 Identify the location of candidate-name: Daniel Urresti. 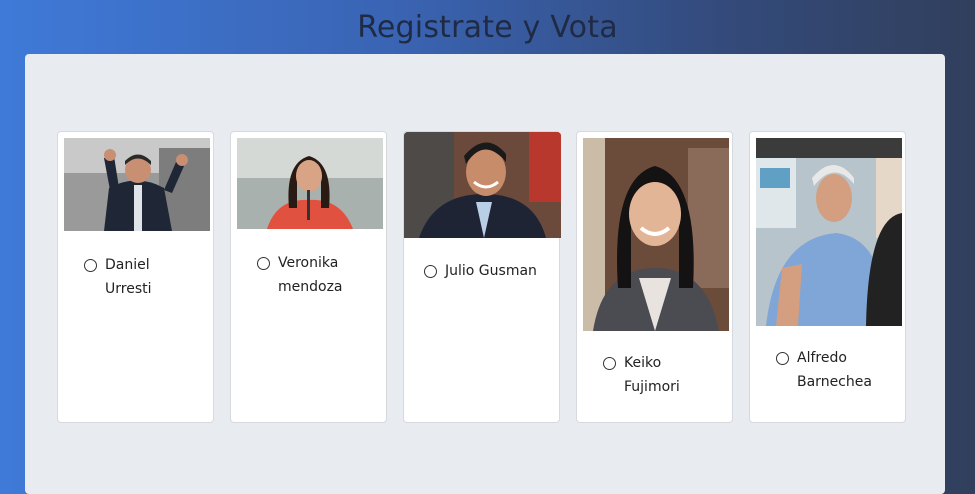
(128, 277).